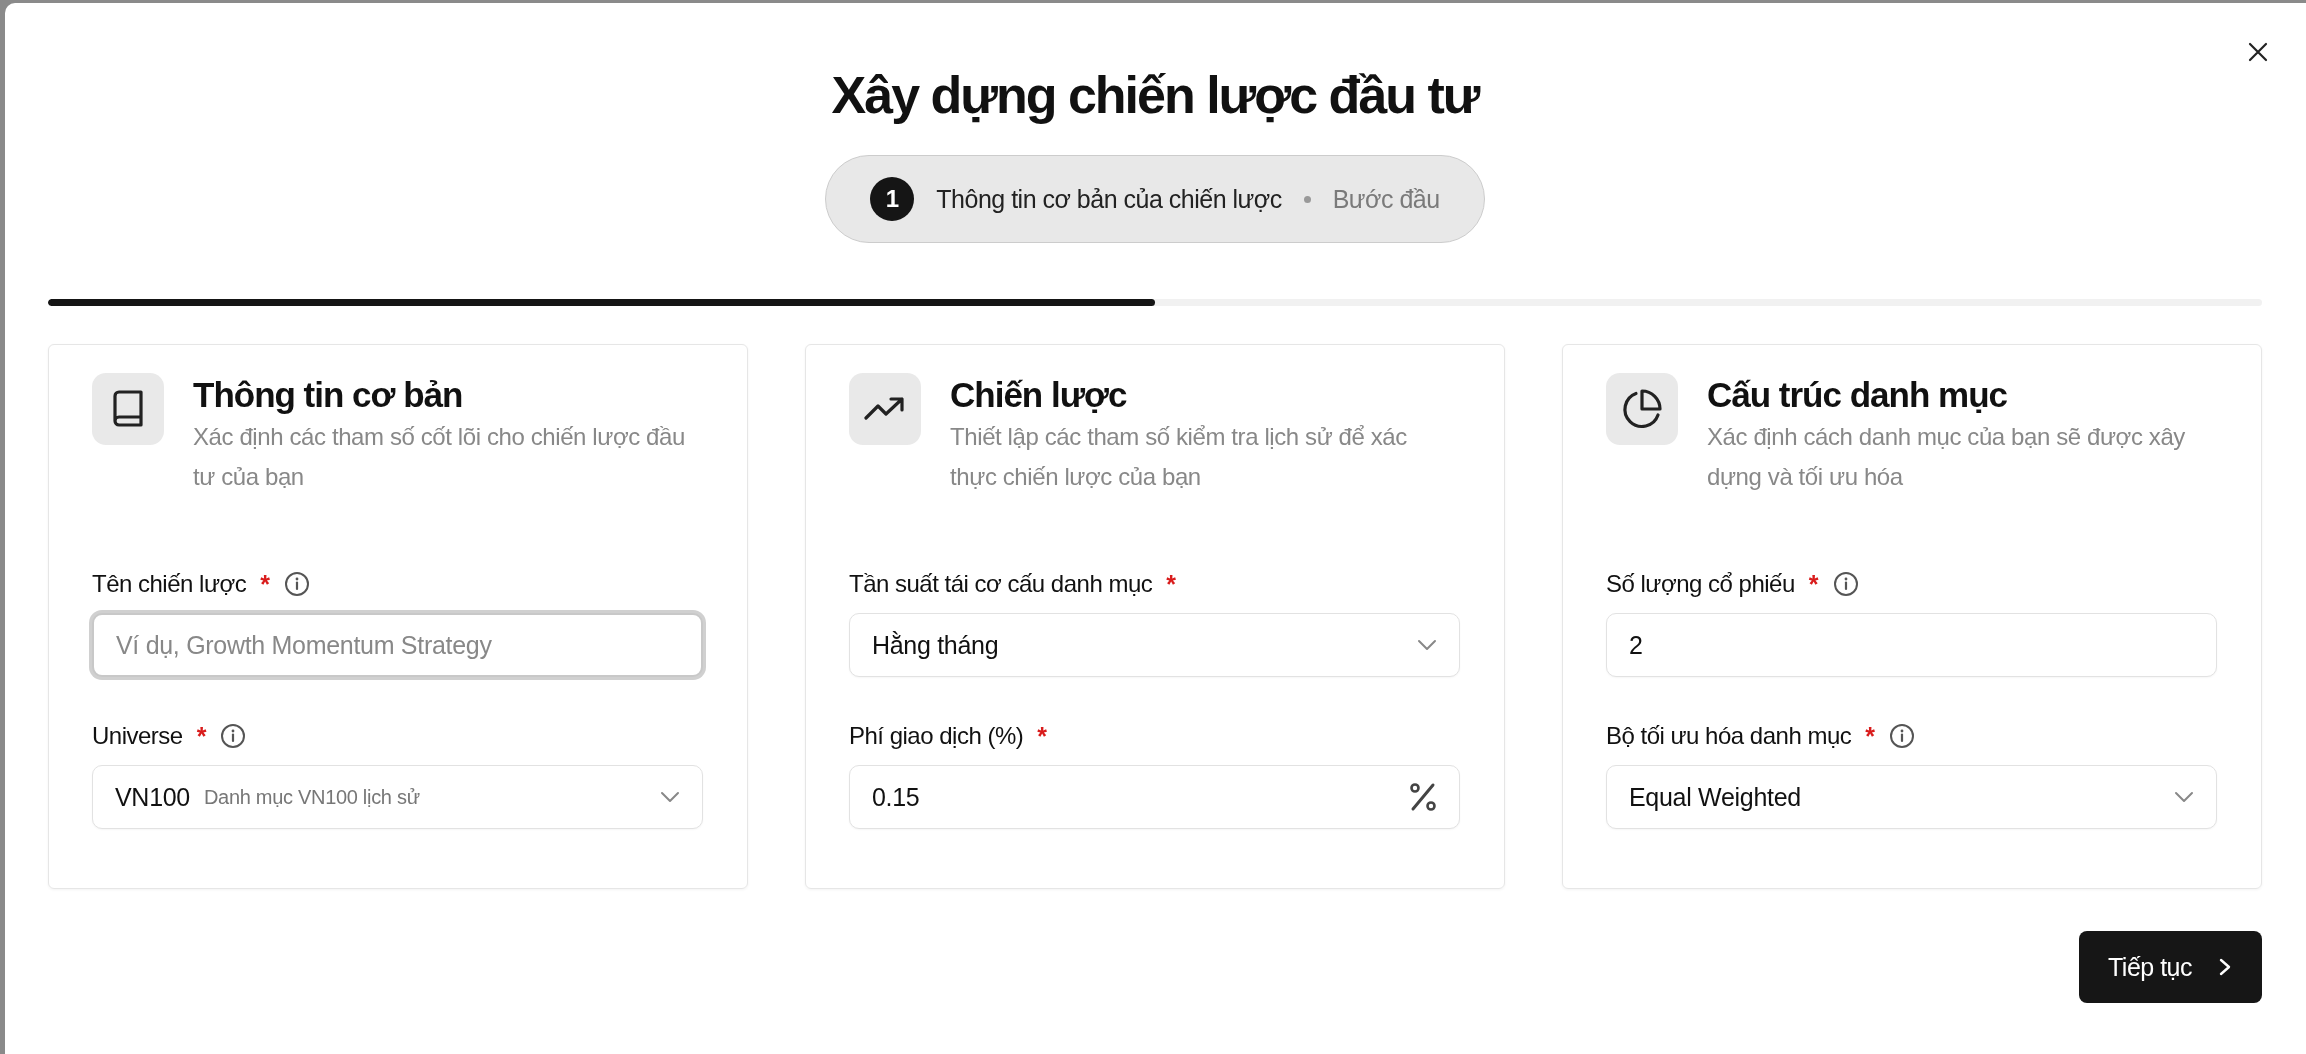 The image size is (2306, 1054). I want to click on chevron-right-icon, so click(2225, 967).